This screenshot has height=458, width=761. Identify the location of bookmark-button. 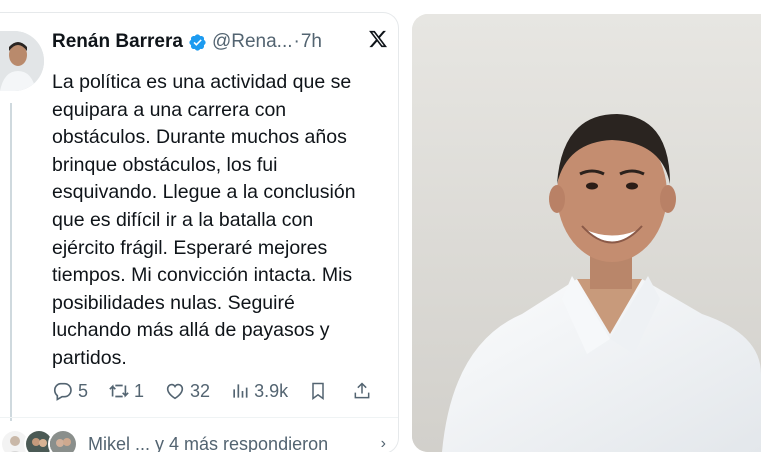
(320, 391).